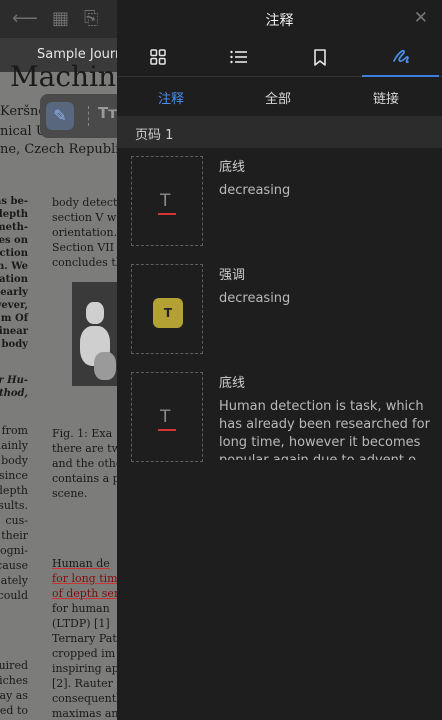 The width and height of the screenshot is (442, 720). I want to click on doc-line: and the othe, so click(87, 463).